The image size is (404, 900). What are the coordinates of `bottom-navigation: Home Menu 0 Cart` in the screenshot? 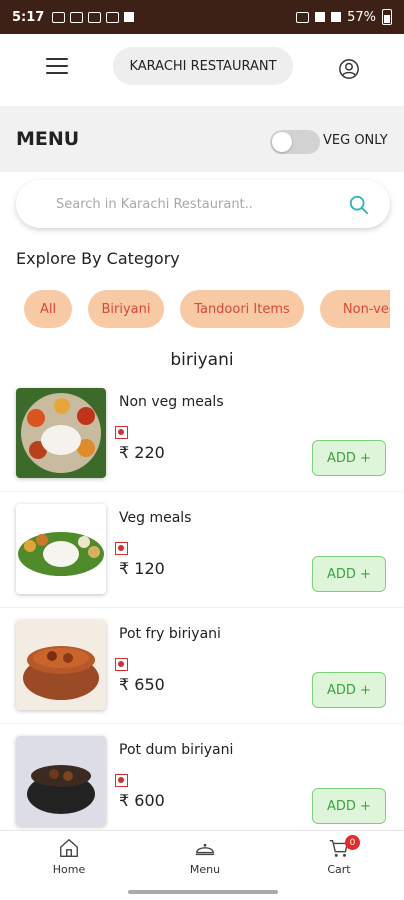 It's located at (202, 858).